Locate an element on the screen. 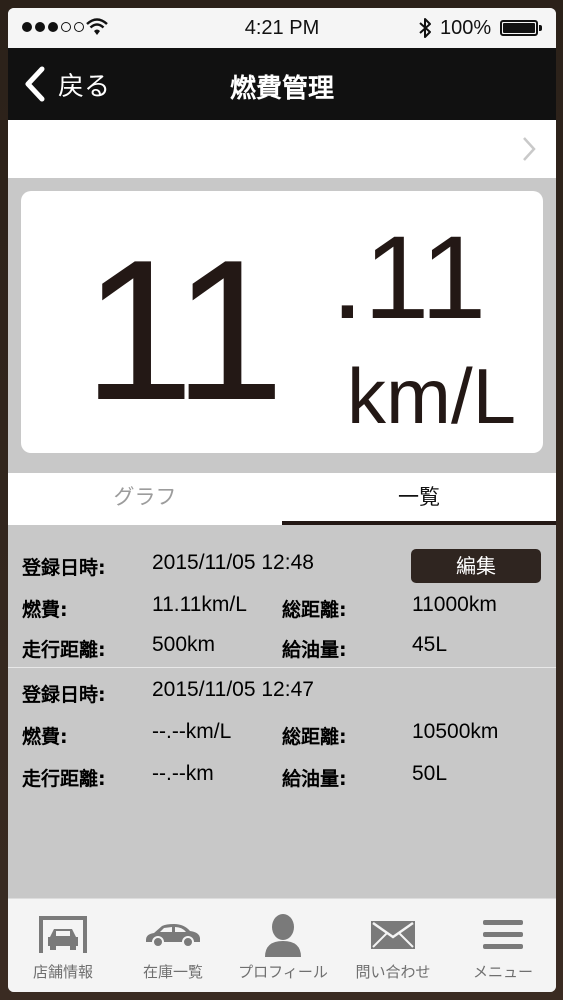 This screenshot has width=563, height=1000. vehicle-selector-row is located at coordinates (282, 149).